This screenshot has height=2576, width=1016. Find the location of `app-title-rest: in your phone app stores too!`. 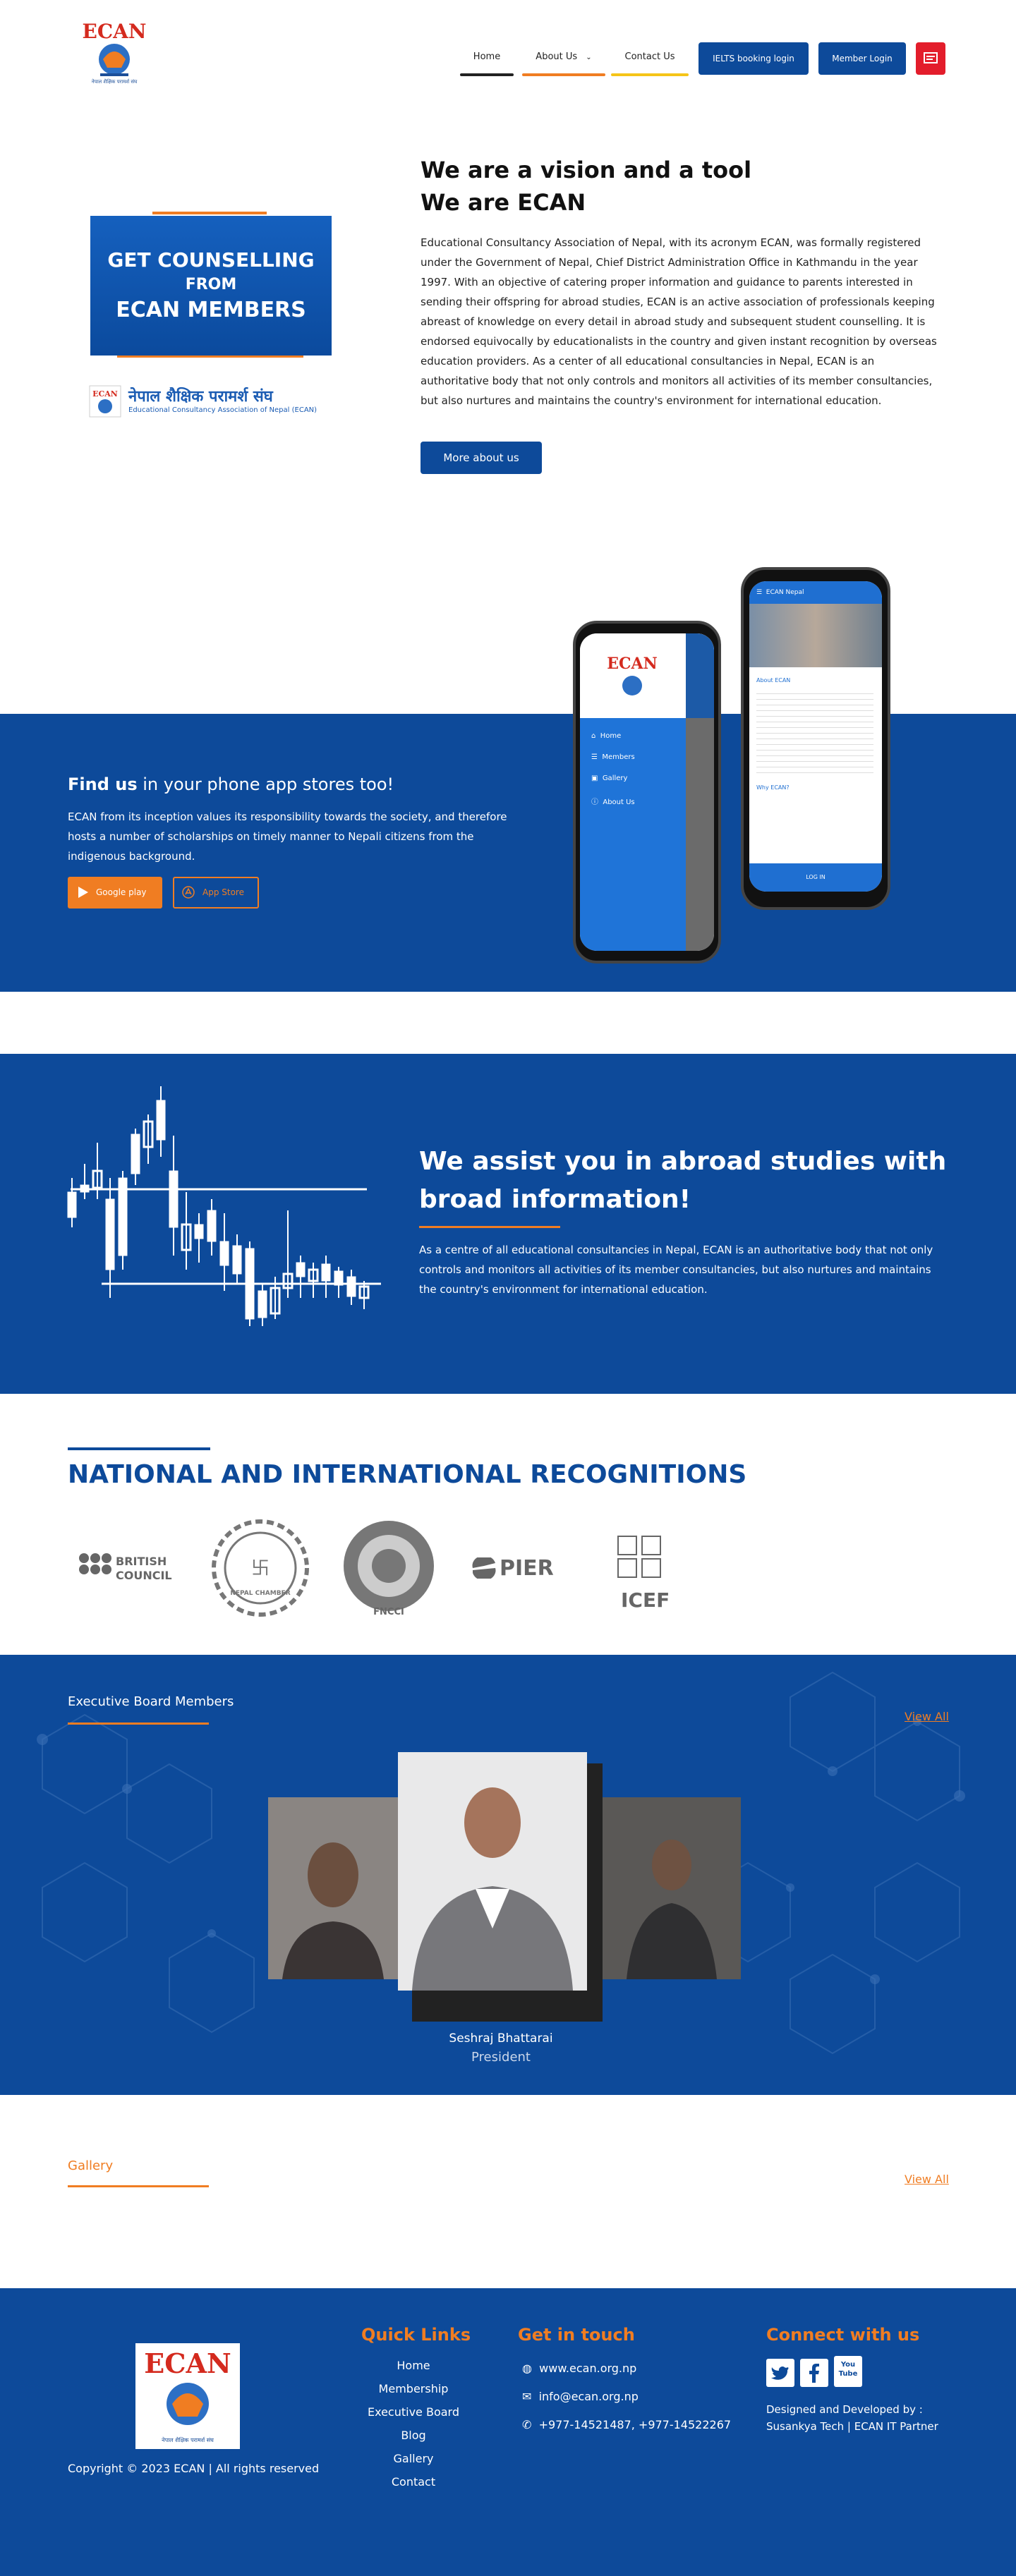

app-title-rest: in your phone app stores too! is located at coordinates (265, 784).